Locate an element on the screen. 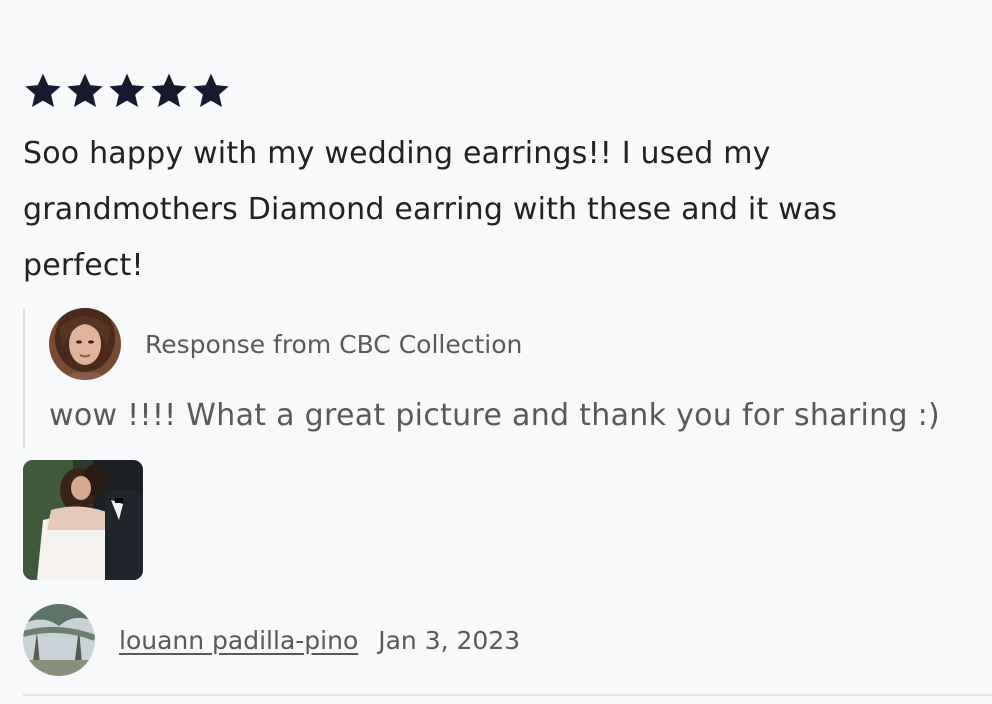 The height and width of the screenshot is (704, 992). response-header: Response from CBC Collection is located at coordinates (520, 344).